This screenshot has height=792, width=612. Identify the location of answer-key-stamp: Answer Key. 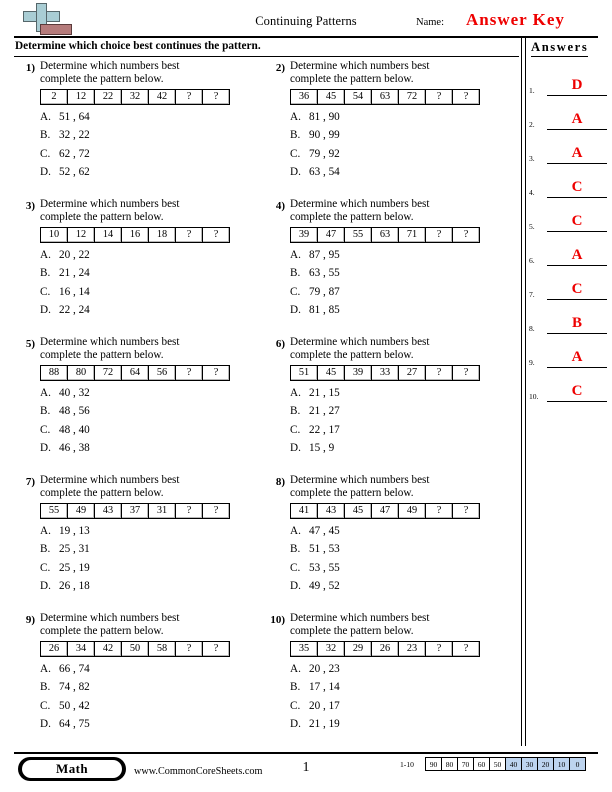
(515, 19).